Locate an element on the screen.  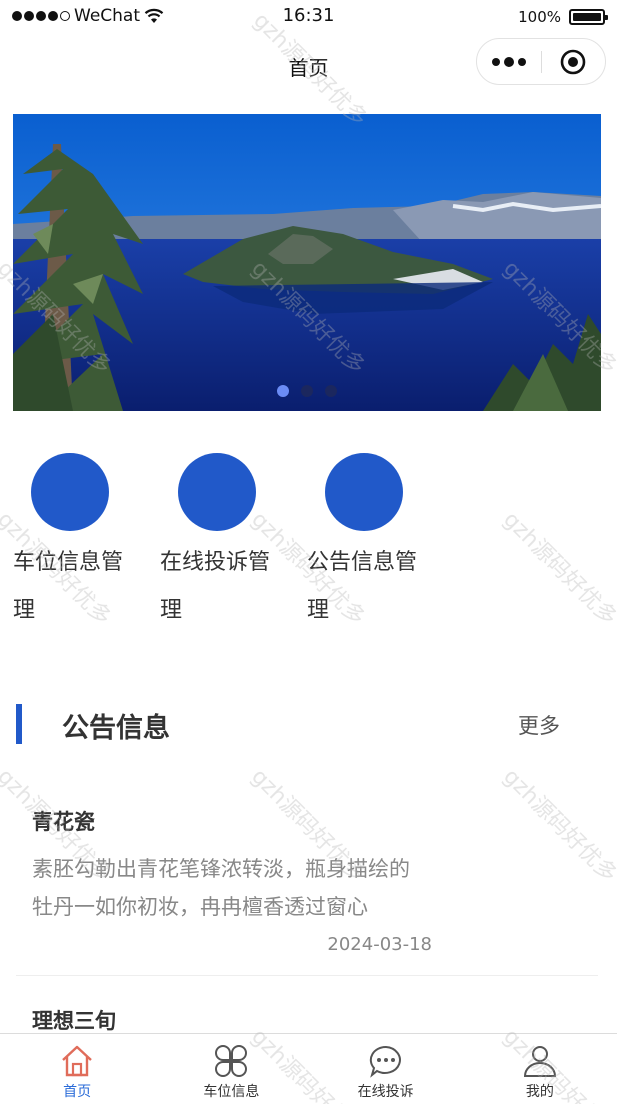
tab-mine: 我的 is located at coordinates (540, 1069).